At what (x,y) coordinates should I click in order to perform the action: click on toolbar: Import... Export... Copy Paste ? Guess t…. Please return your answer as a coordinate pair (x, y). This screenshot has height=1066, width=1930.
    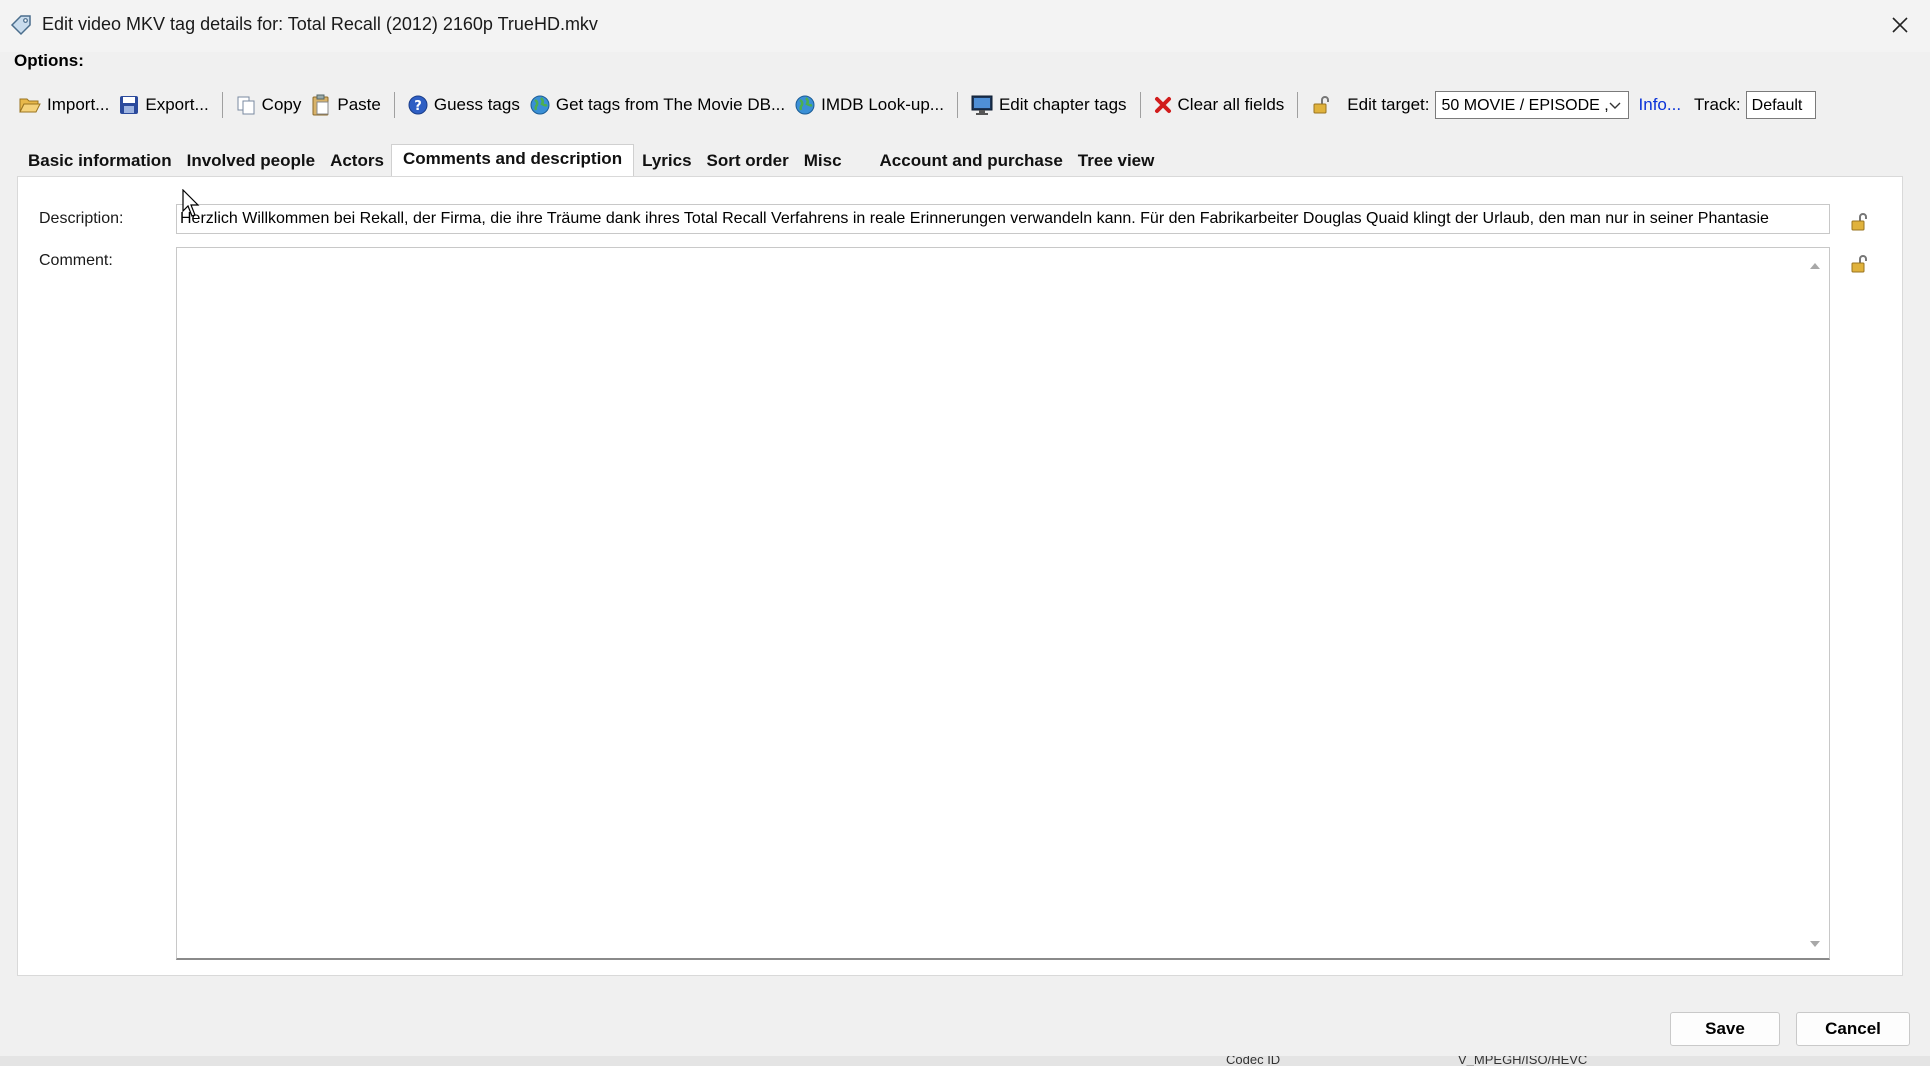
    Looking at the image, I should click on (915, 105).